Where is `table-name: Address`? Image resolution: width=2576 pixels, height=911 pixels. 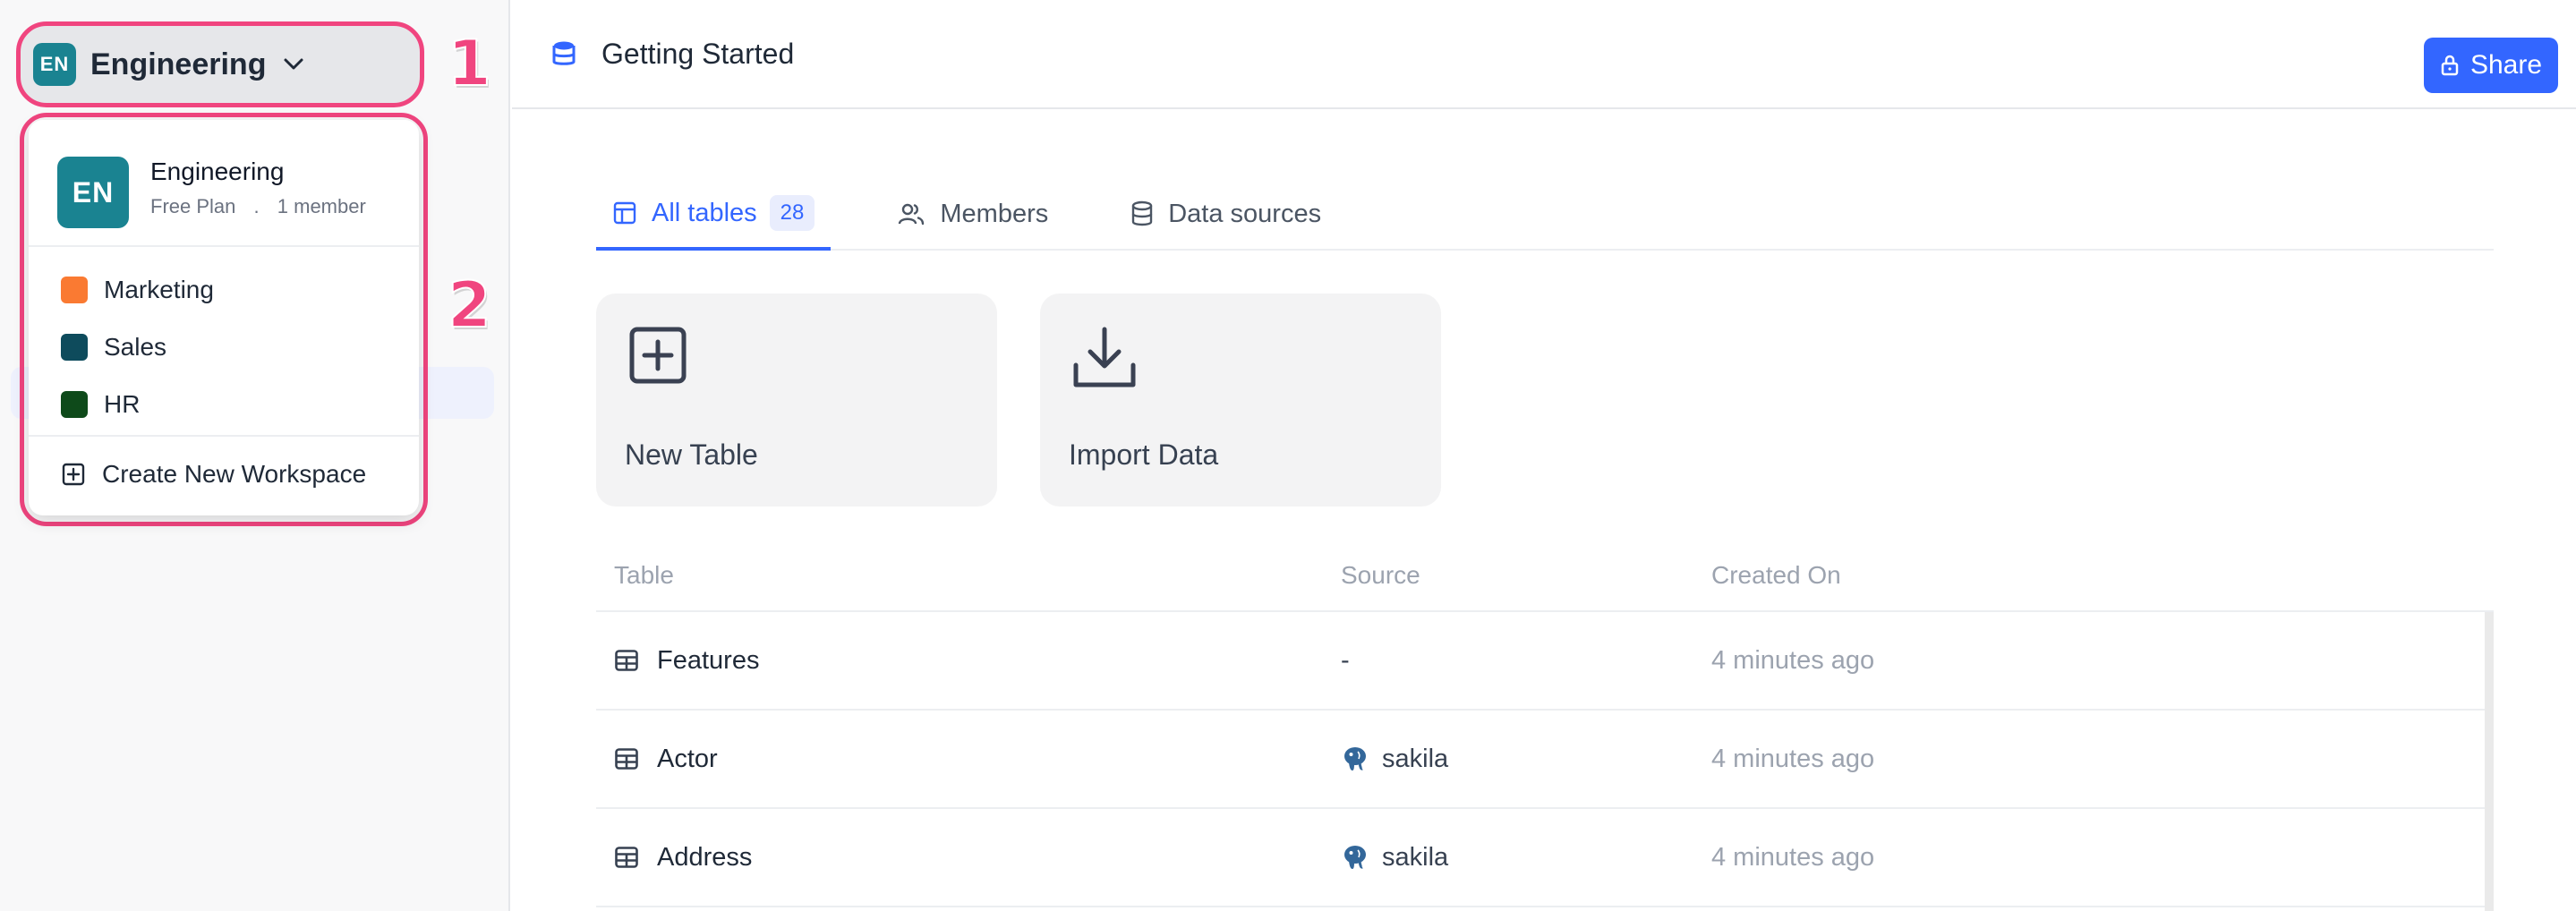 table-name: Address is located at coordinates (705, 857).